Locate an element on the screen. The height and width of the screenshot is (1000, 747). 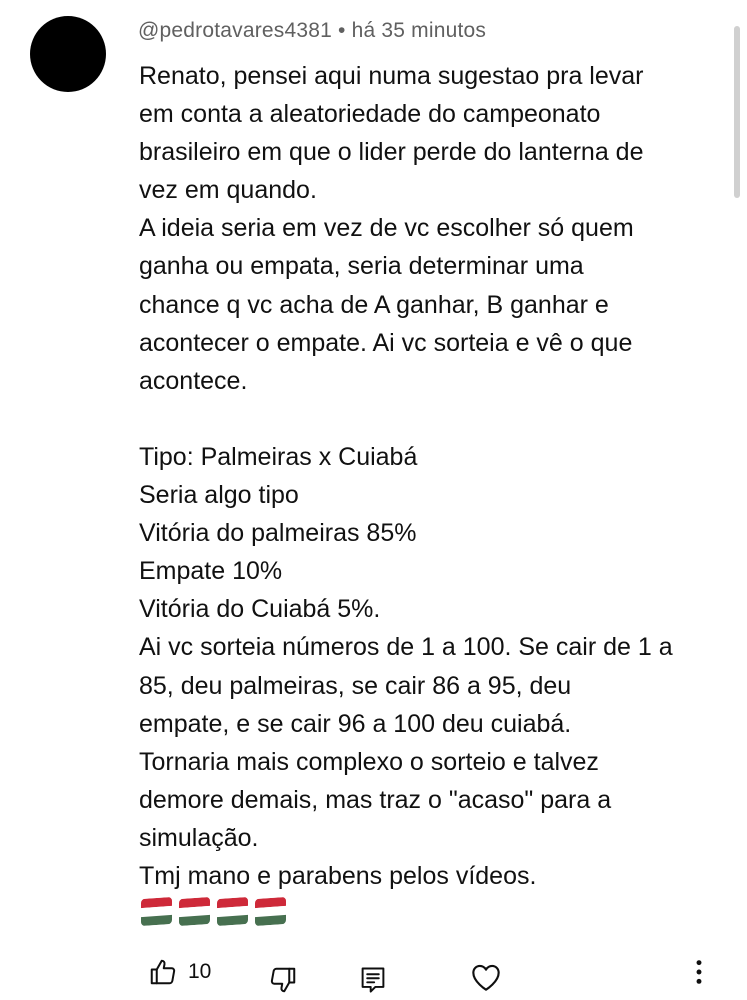
comment-header: @pedrotavares4381 • há 35 minutos is located at coordinates (312, 31).